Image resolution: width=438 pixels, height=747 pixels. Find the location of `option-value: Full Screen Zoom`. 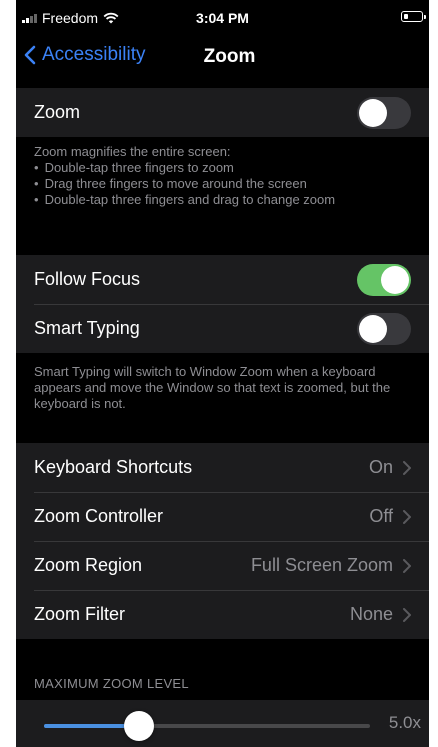

option-value: Full Screen Zoom is located at coordinates (321, 565).